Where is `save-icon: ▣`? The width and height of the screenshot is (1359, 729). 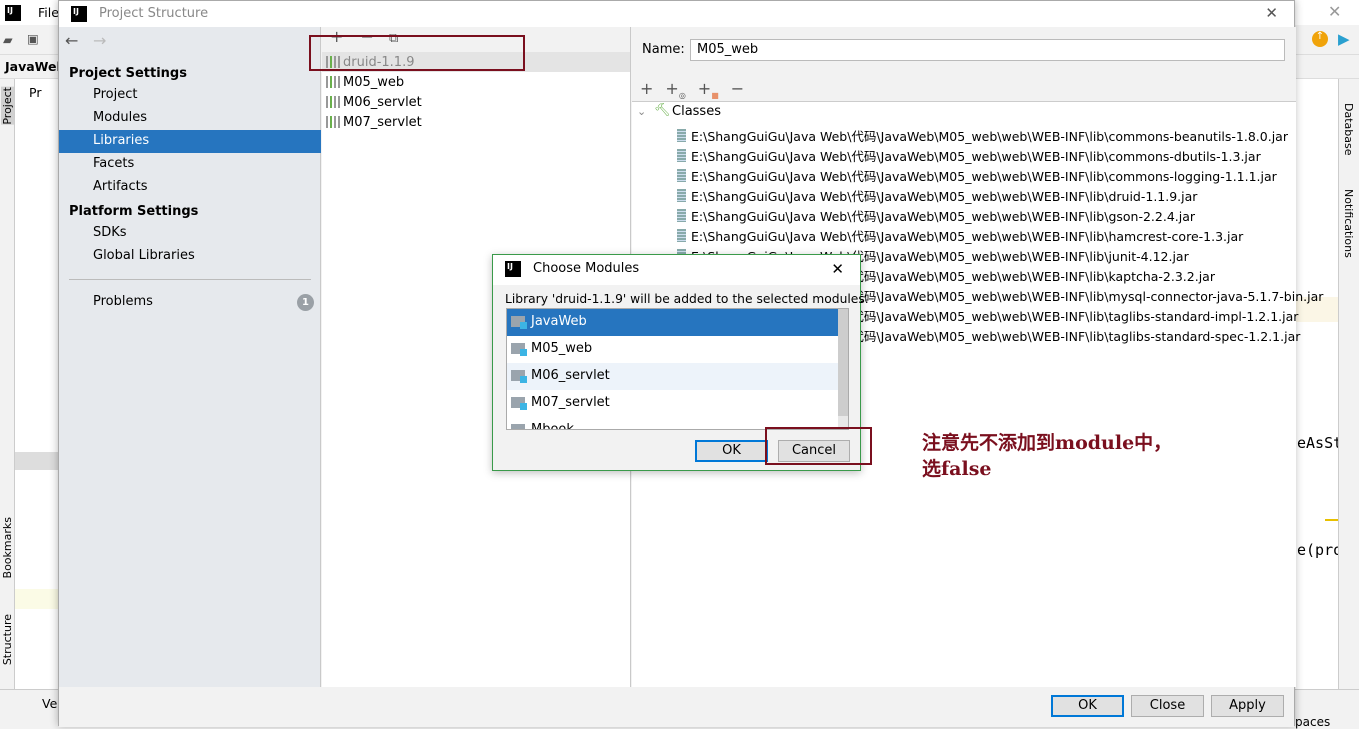
save-icon: ▣ is located at coordinates (33, 38).